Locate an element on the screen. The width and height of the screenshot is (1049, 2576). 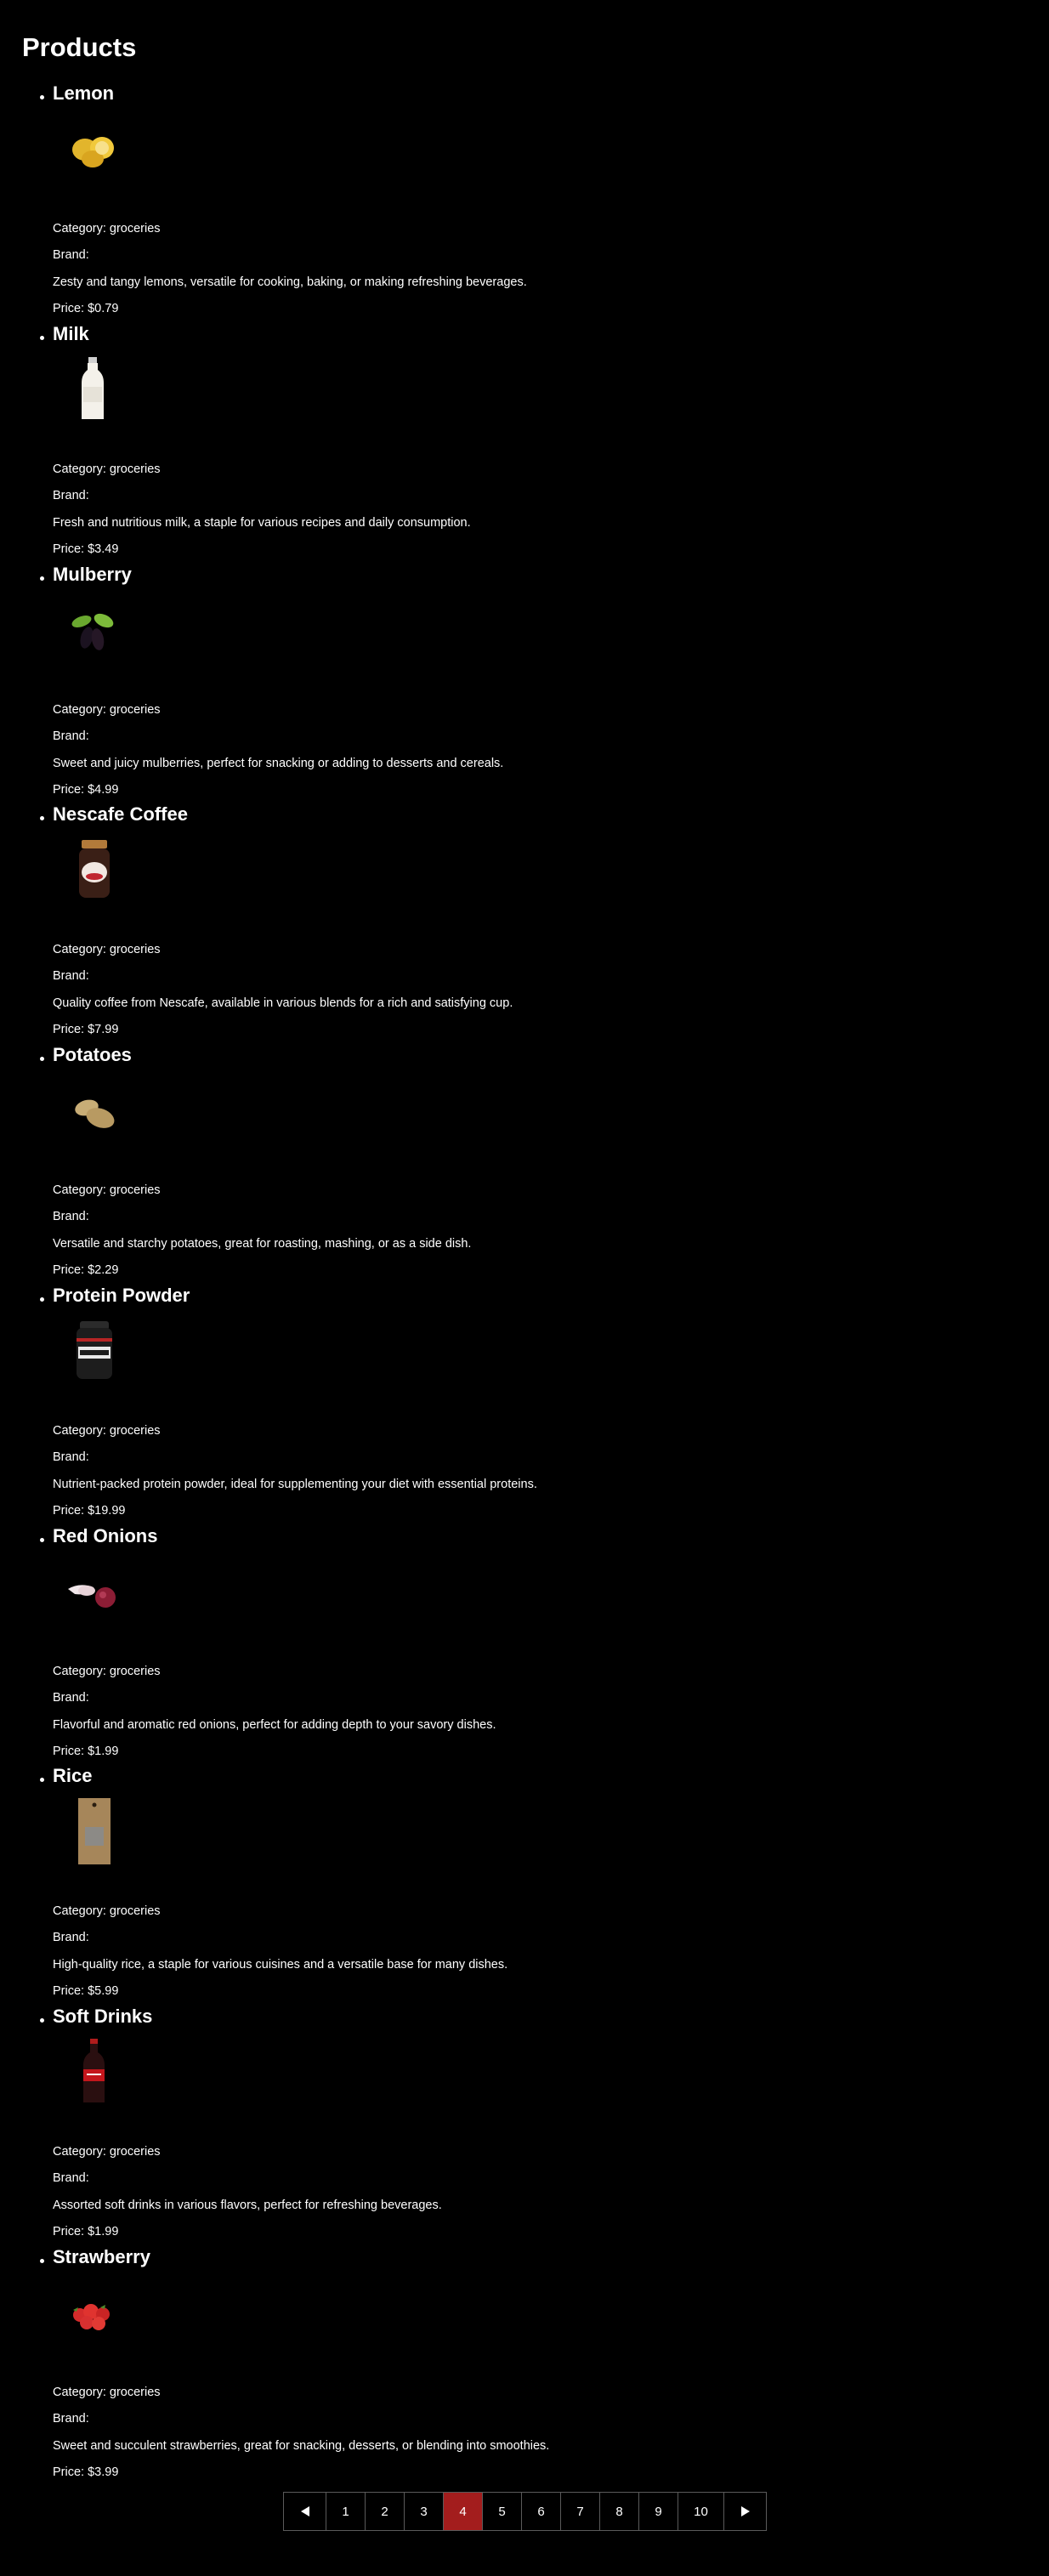
product-name: Protein Powder is located at coordinates (121, 1296).